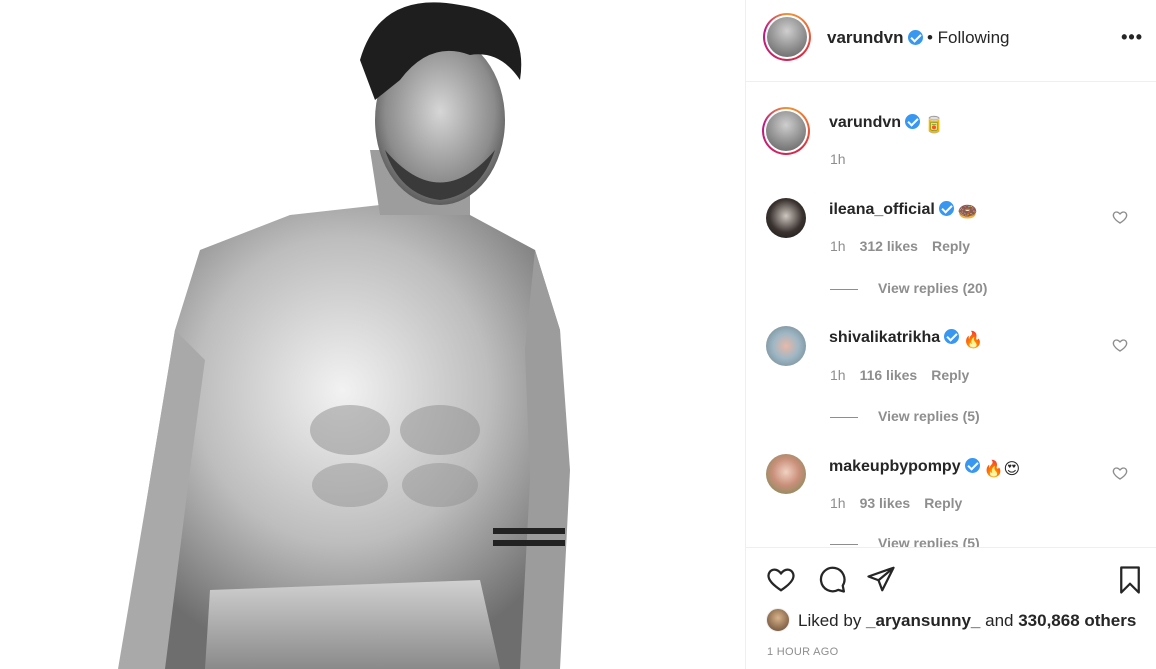 The width and height of the screenshot is (1156, 669). I want to click on comment-likes: 93 likes, so click(885, 503).